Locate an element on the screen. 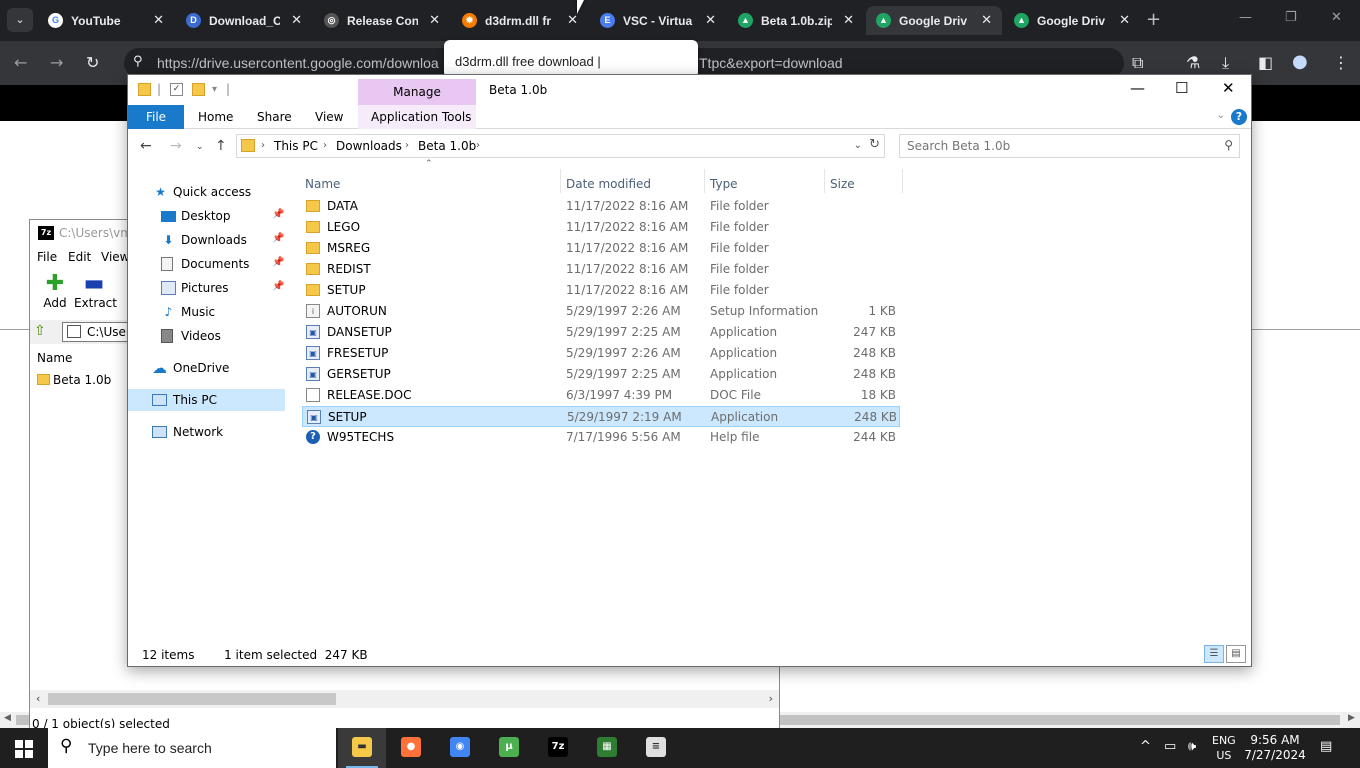 This screenshot has height=768, width=1360. browser-tab: ▲ Beta 1.0b.zip ✕ is located at coordinates (796, 20).